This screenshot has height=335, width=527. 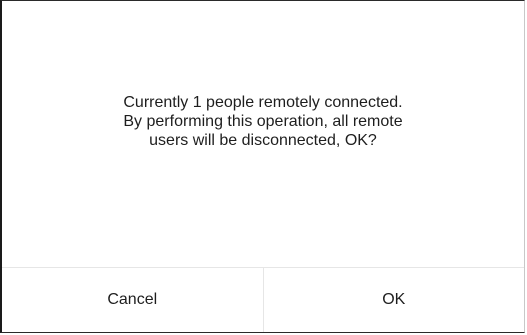 I want to click on message-line-2: By performing this operation, all remote, so click(x=263, y=121).